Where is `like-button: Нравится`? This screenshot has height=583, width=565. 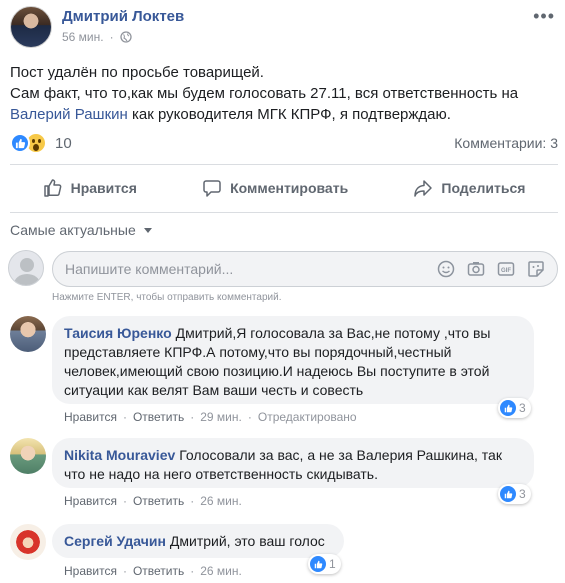
like-button: Нравится is located at coordinates (90, 188).